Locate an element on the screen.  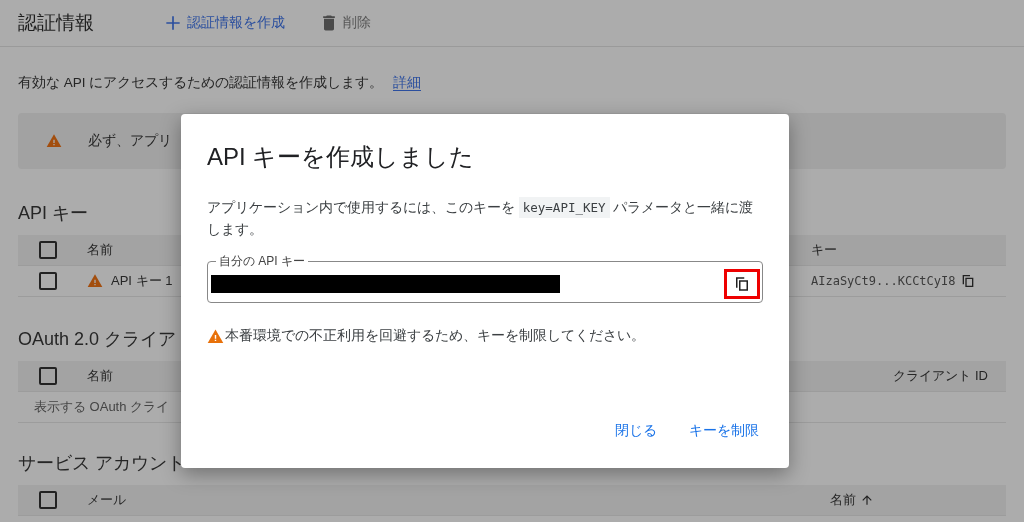
key-name-link: API キー 1 is located at coordinates (142, 281).